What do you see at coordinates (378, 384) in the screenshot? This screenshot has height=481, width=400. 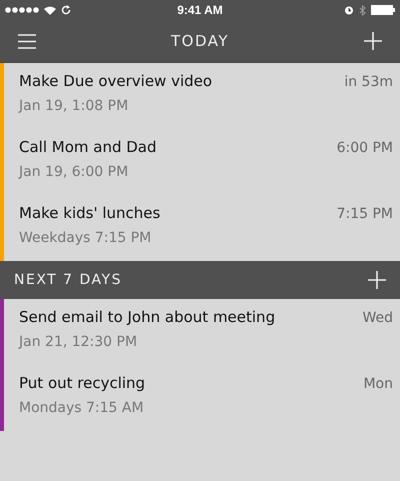 I see `due-time: Mon` at bounding box center [378, 384].